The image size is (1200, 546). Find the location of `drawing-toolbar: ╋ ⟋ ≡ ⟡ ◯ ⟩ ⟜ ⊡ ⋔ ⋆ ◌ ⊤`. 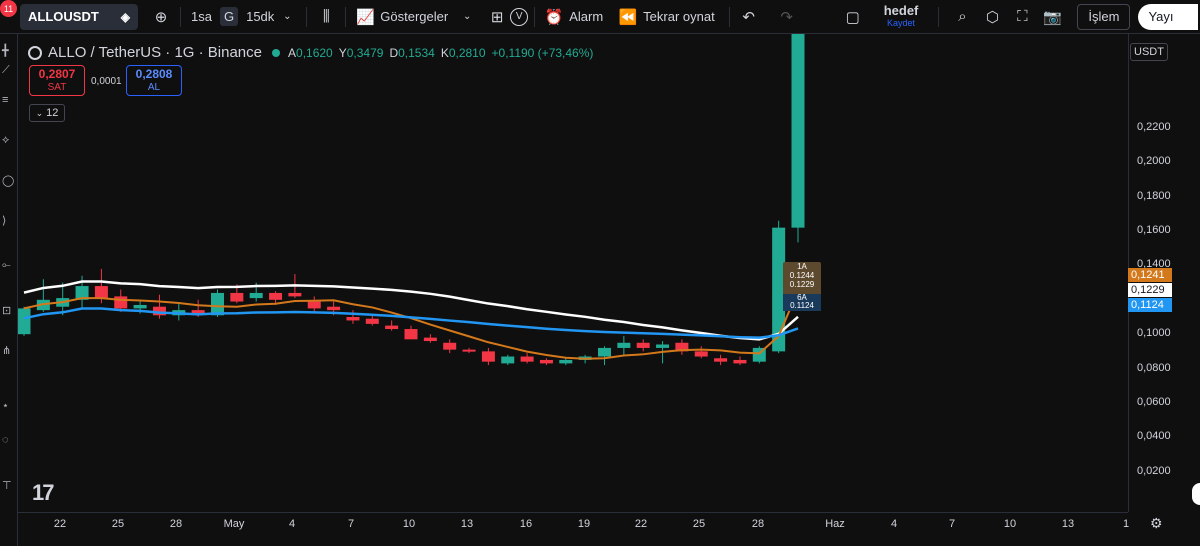

drawing-toolbar: ╋ ⟋ ≡ ⟡ ◯ ⟩ ⟜ ⊡ ⋔ ⋆ ◌ ⊤ is located at coordinates (9, 290).